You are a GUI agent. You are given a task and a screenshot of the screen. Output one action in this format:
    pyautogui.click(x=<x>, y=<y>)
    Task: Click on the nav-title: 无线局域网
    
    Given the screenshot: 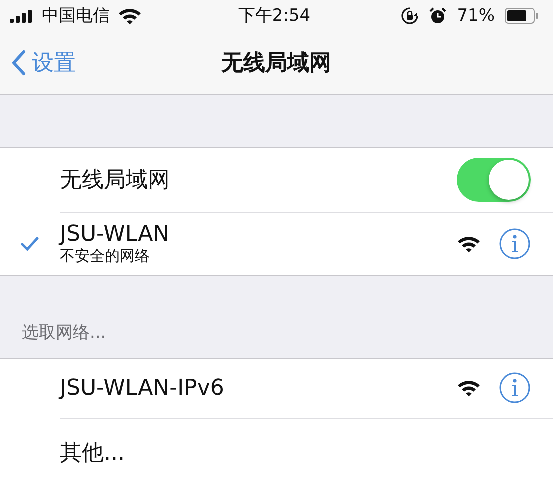 What is the action you would take?
    pyautogui.click(x=277, y=64)
    